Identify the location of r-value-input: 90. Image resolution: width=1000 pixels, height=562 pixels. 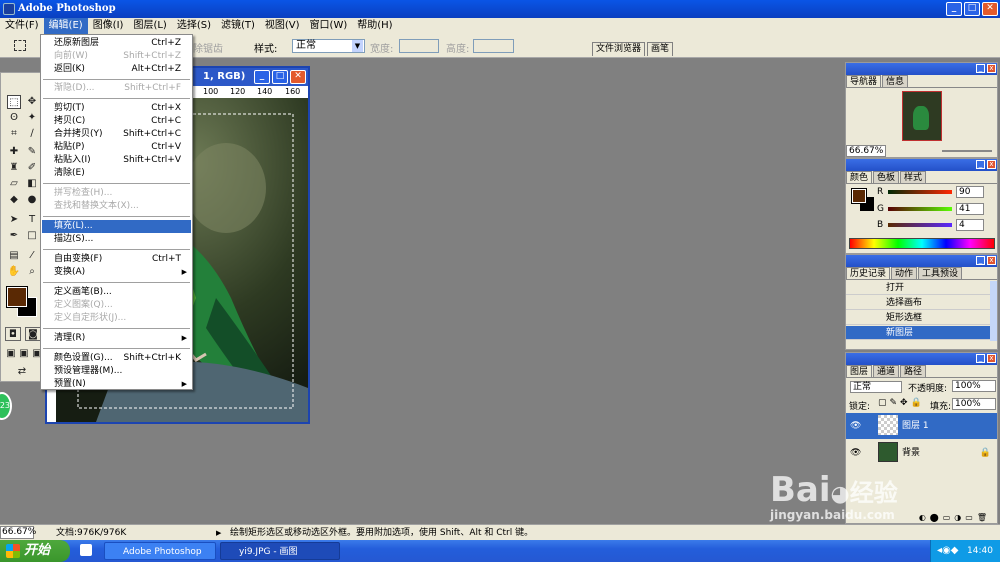
(970, 192).